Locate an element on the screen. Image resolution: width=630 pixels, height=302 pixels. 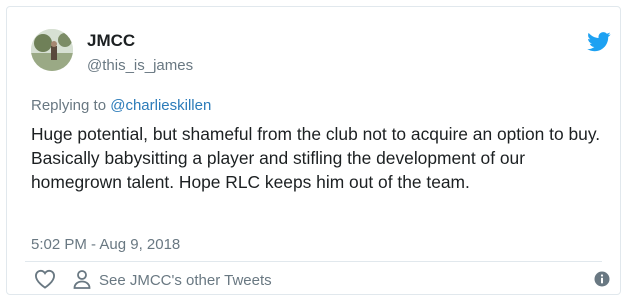
avatar is located at coordinates (52, 50).